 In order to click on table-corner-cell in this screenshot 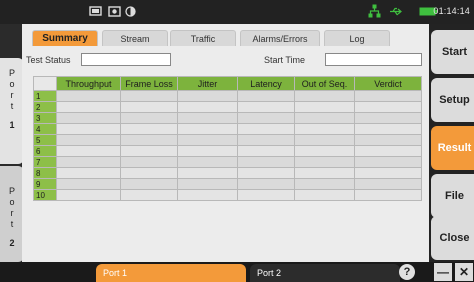, I will do `click(45, 83)`.